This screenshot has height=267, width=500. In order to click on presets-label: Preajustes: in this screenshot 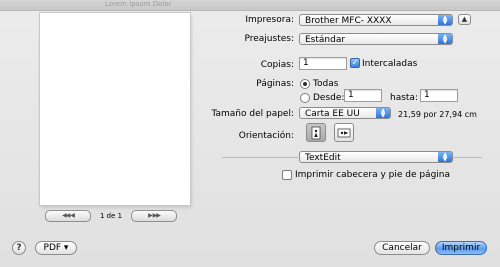, I will do `click(269, 39)`.